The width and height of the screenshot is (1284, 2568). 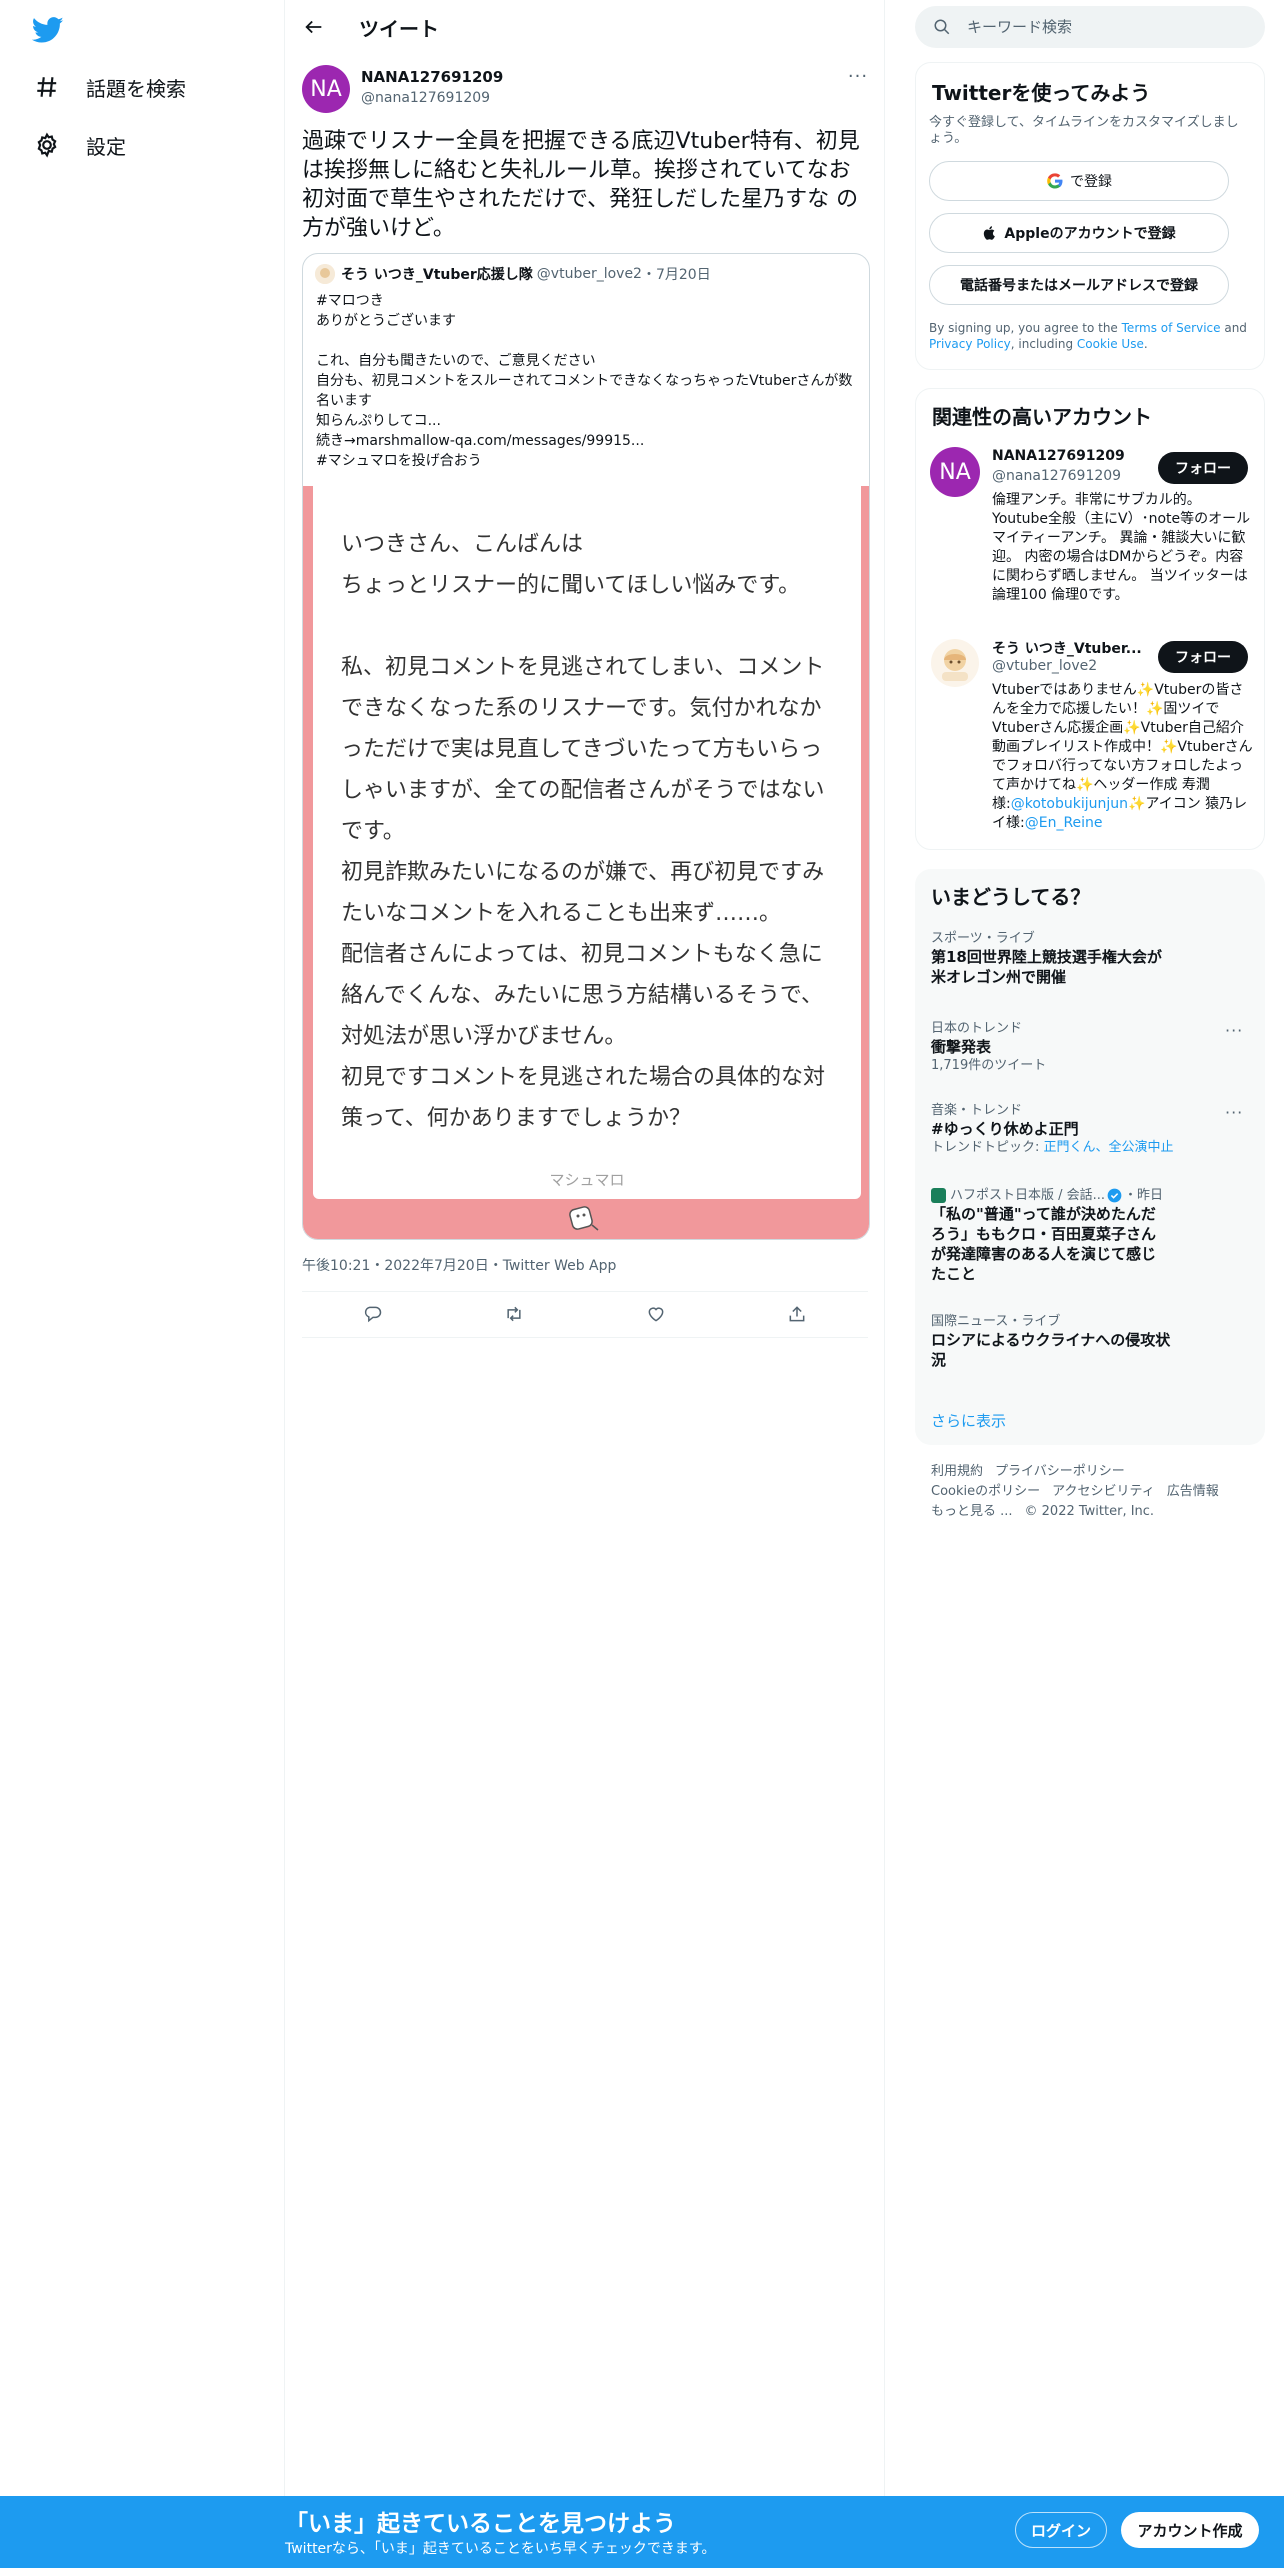 I want to click on footer-link: 利用規約, so click(x=957, y=1471).